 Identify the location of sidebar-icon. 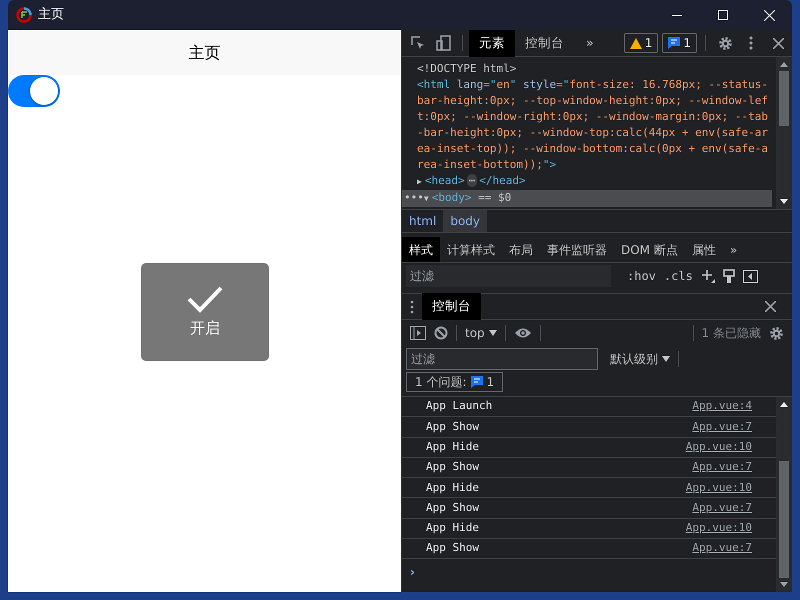
(418, 333).